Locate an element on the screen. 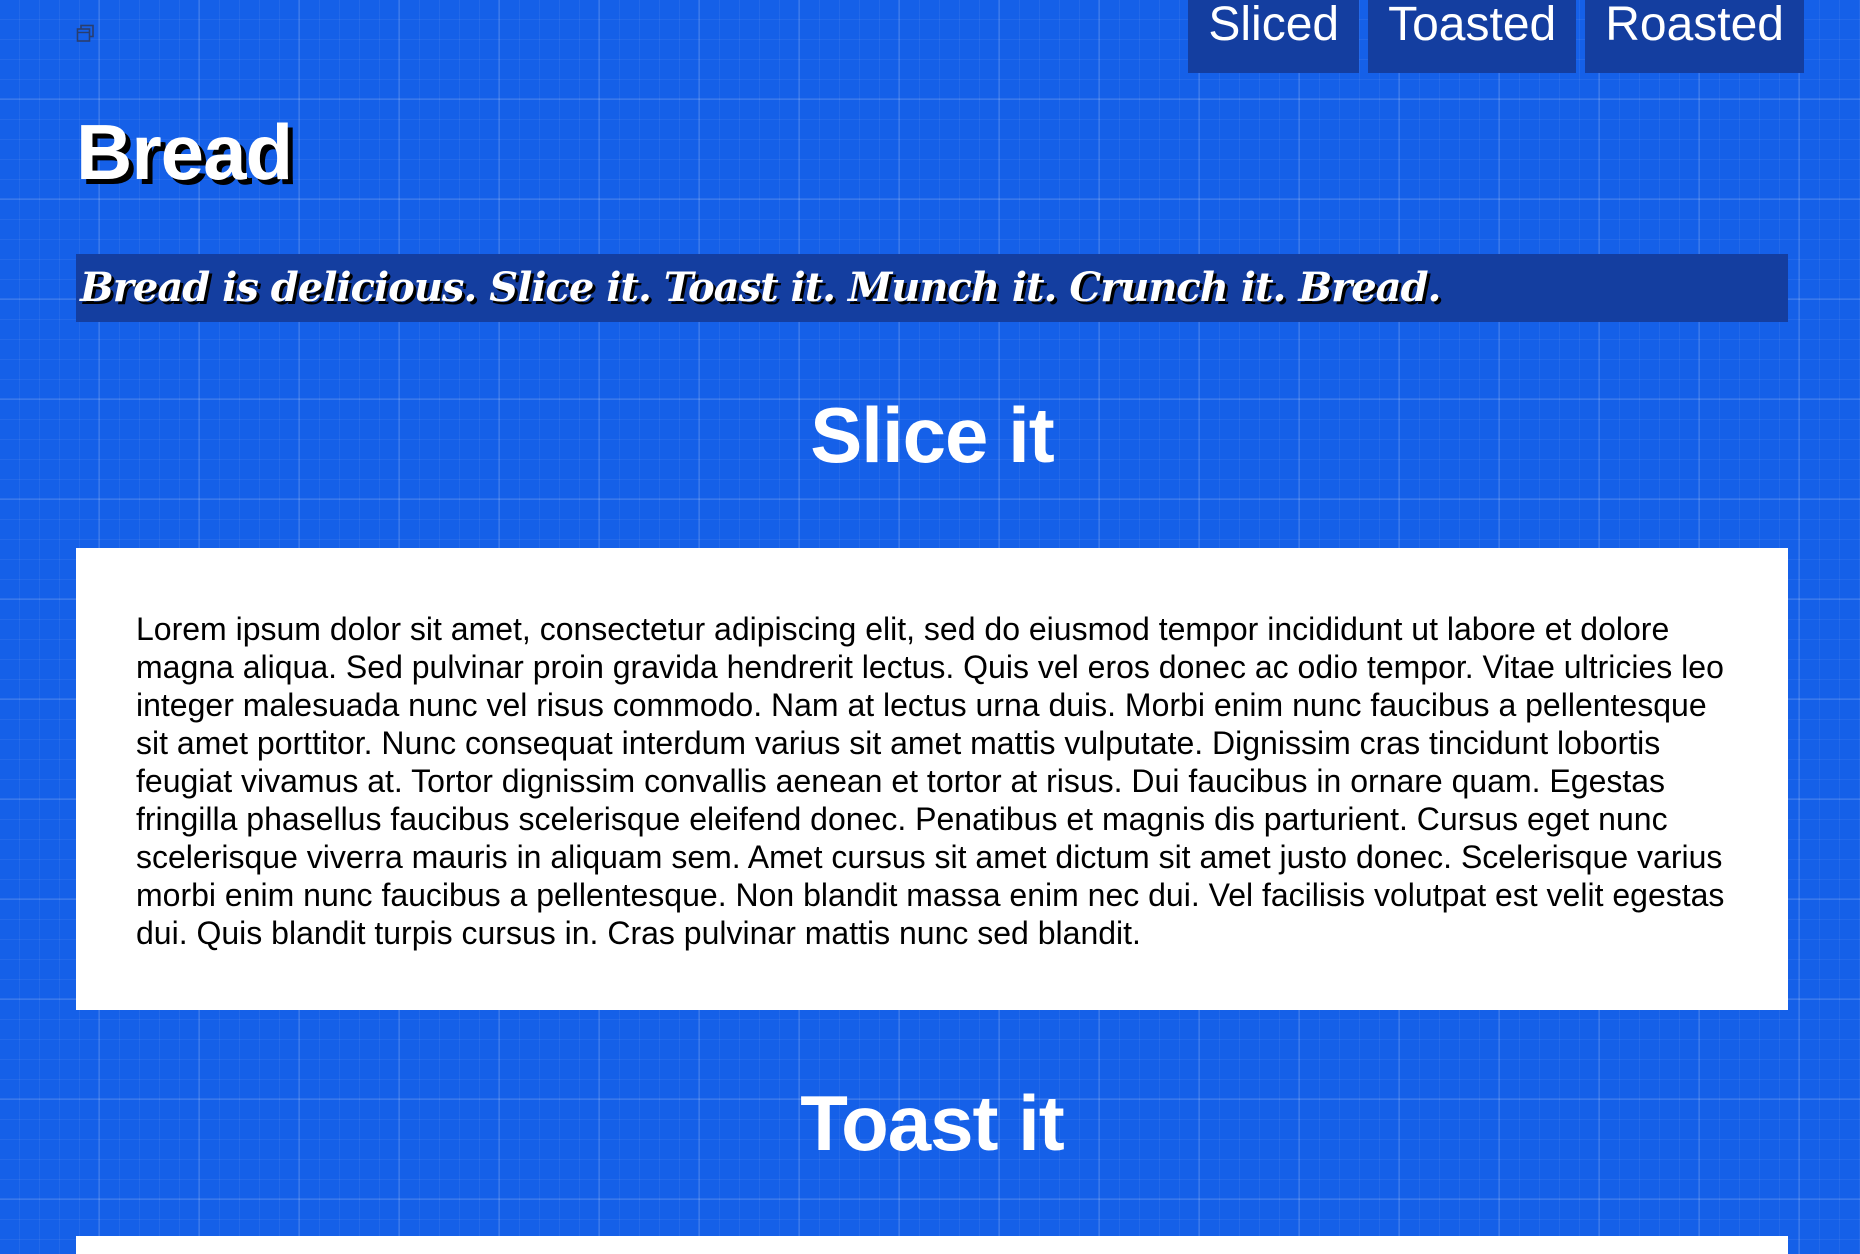  content-card-toast is located at coordinates (932, 1245).